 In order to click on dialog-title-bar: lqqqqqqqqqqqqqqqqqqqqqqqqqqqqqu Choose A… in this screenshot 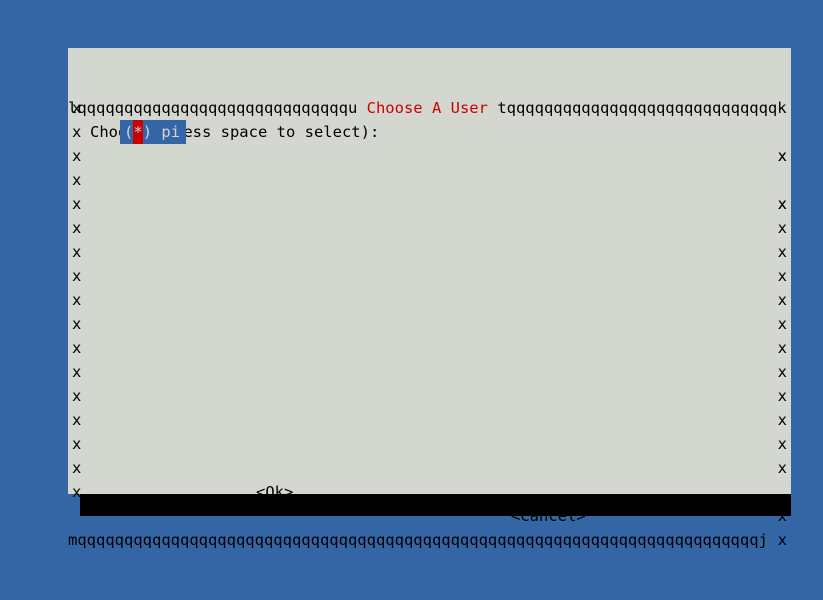, I will do `click(429, 82)`.